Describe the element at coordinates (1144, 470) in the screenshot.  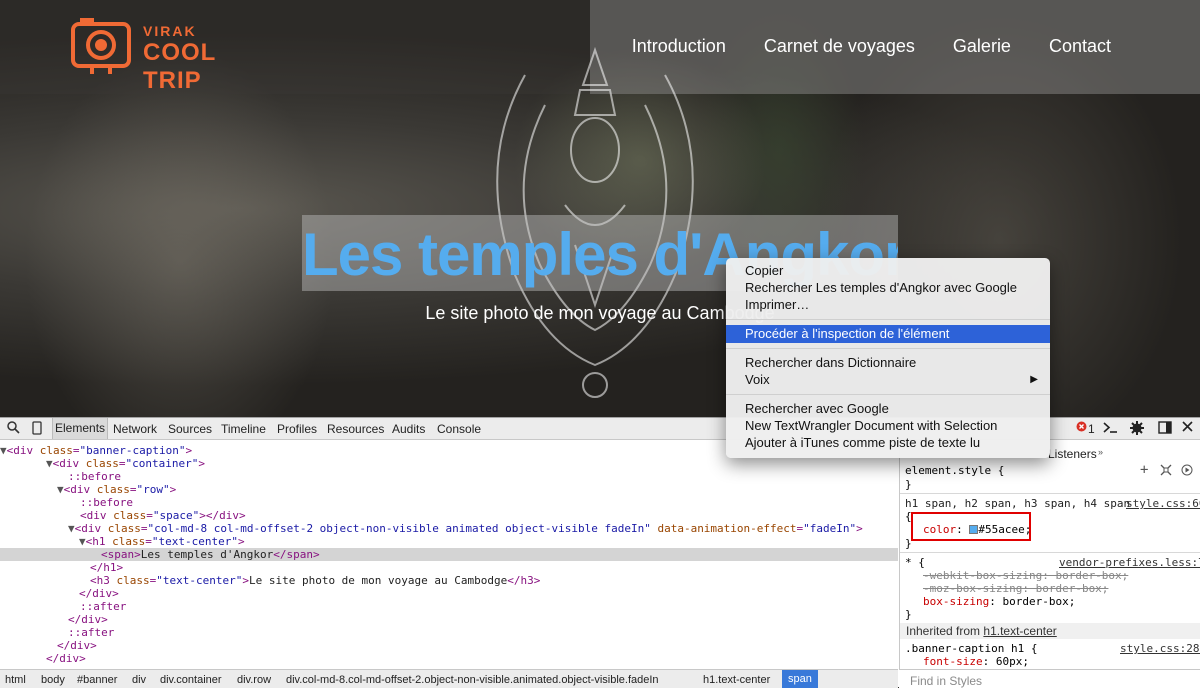
I see `add-rule-icon: +` at that location.